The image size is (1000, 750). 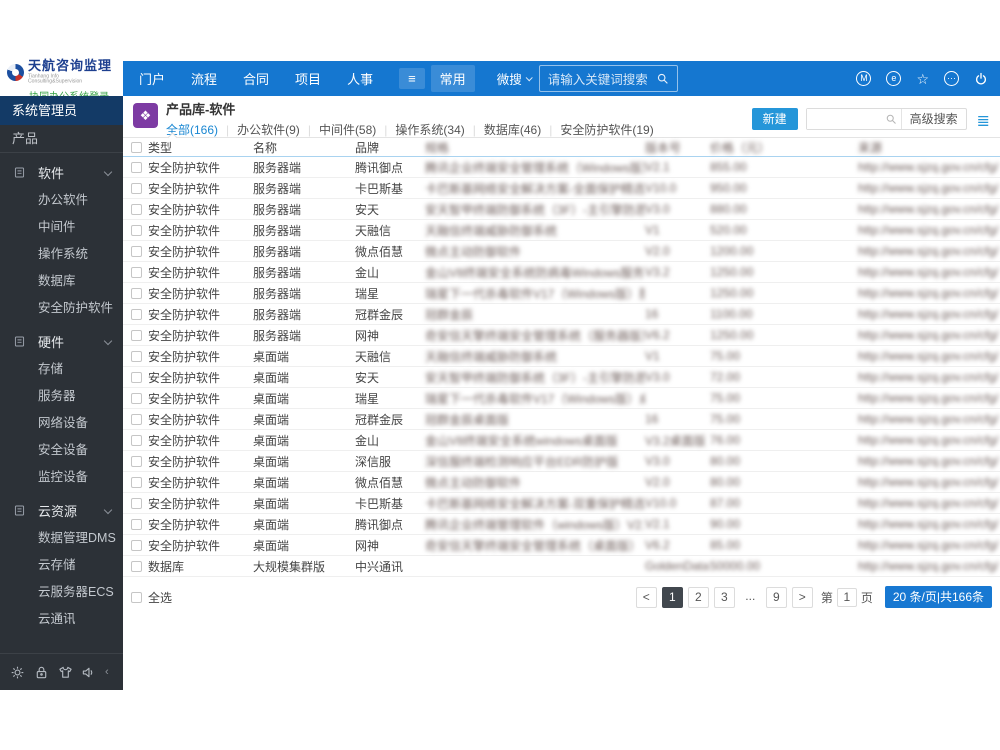 What do you see at coordinates (61, 254) in the screenshot?
I see `sidebar-item: 操作系统` at bounding box center [61, 254].